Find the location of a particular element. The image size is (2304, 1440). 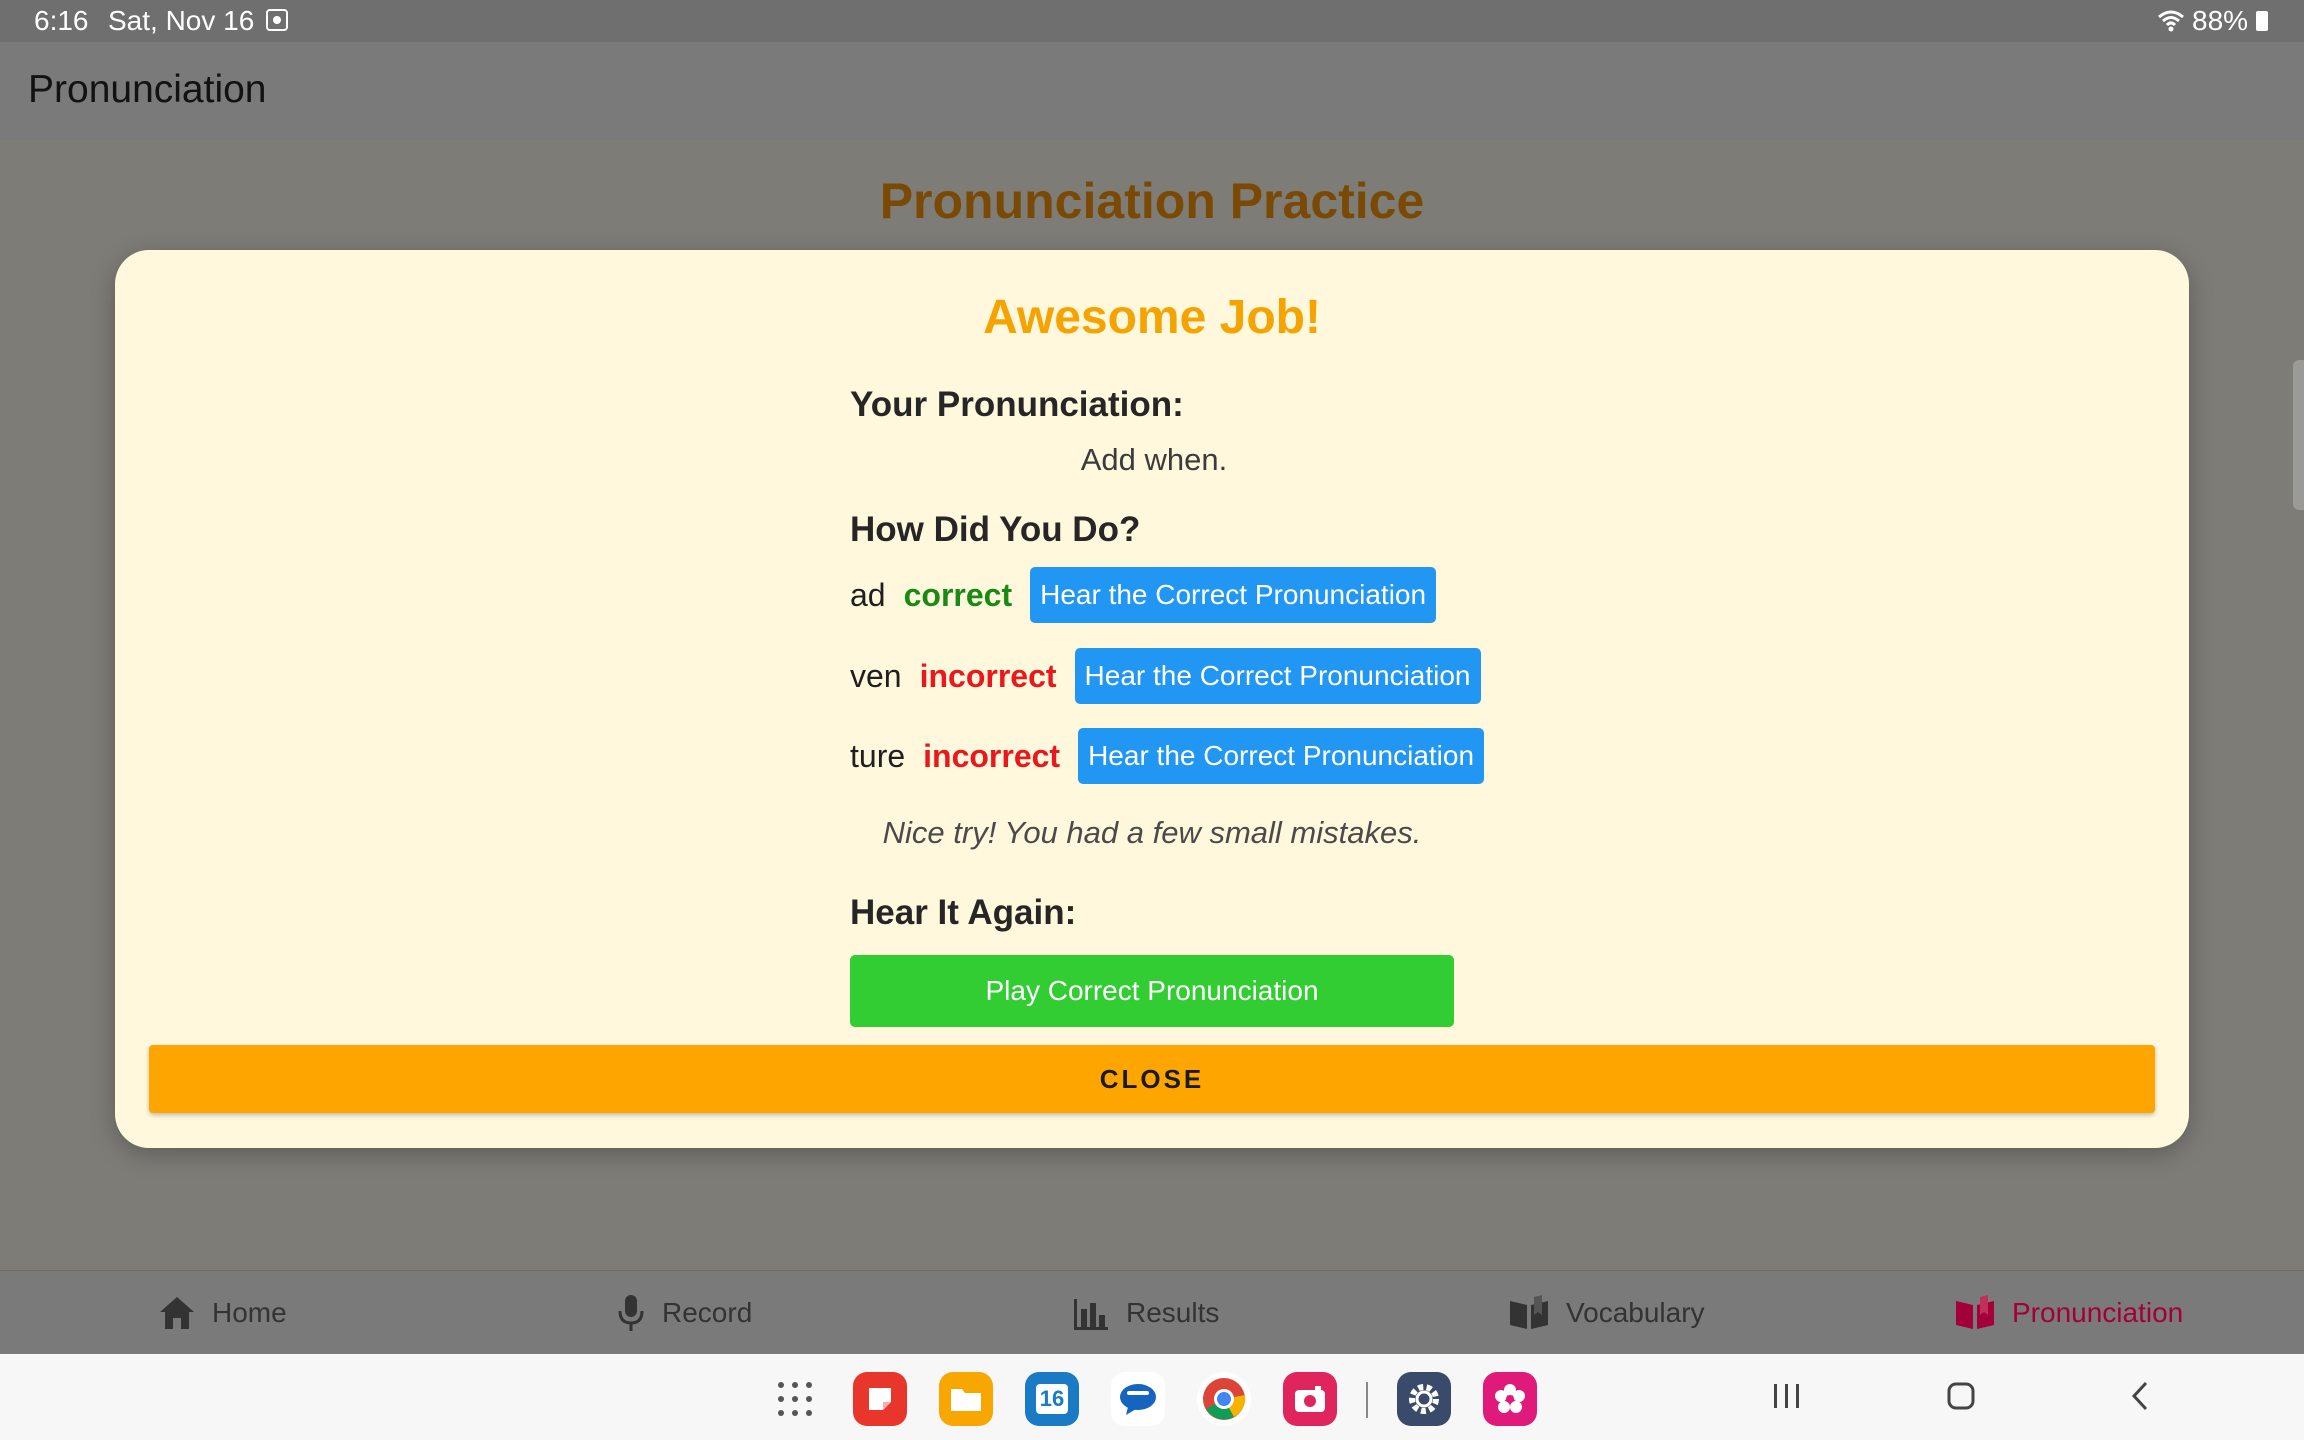

nav-item-pronunciation: Pronunciation is located at coordinates (2068, 1313).